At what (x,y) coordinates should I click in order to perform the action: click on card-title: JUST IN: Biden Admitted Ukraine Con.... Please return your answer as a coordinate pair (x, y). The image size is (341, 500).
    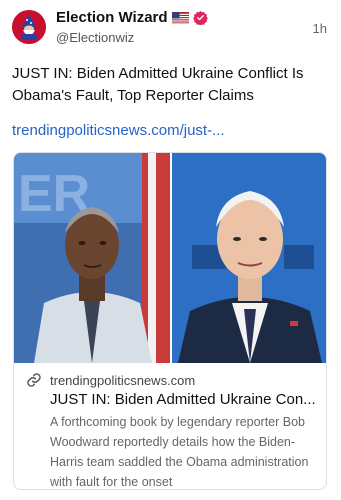
    Looking at the image, I should click on (185, 400).